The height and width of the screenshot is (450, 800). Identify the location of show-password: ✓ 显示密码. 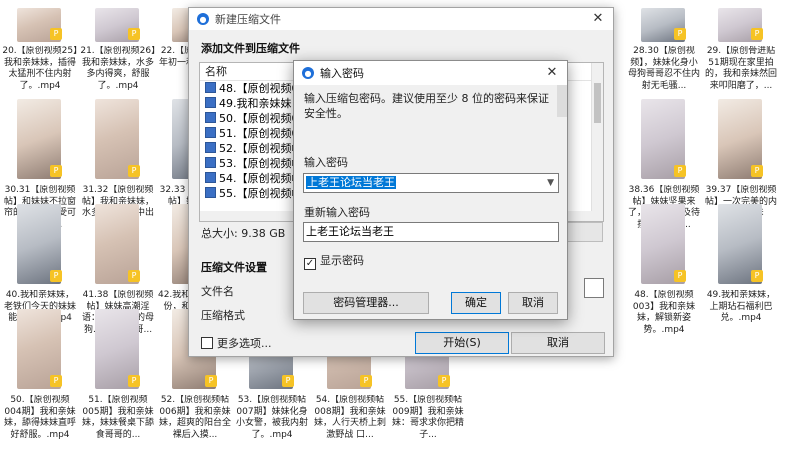
(334, 261).